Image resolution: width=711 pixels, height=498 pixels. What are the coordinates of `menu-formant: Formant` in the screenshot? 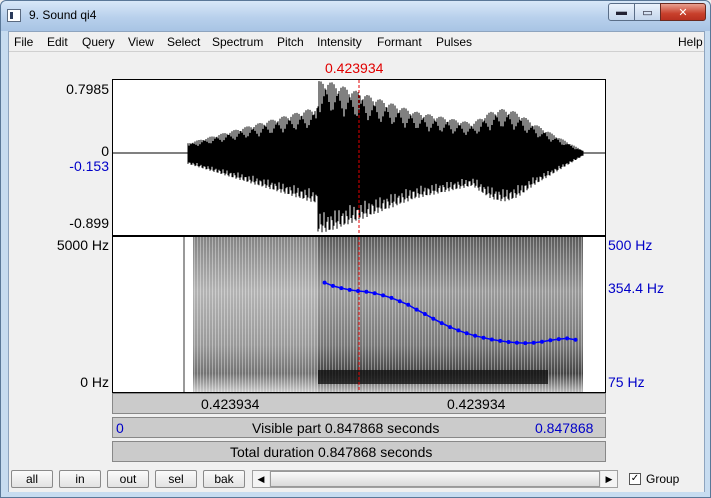 It's located at (399, 42).